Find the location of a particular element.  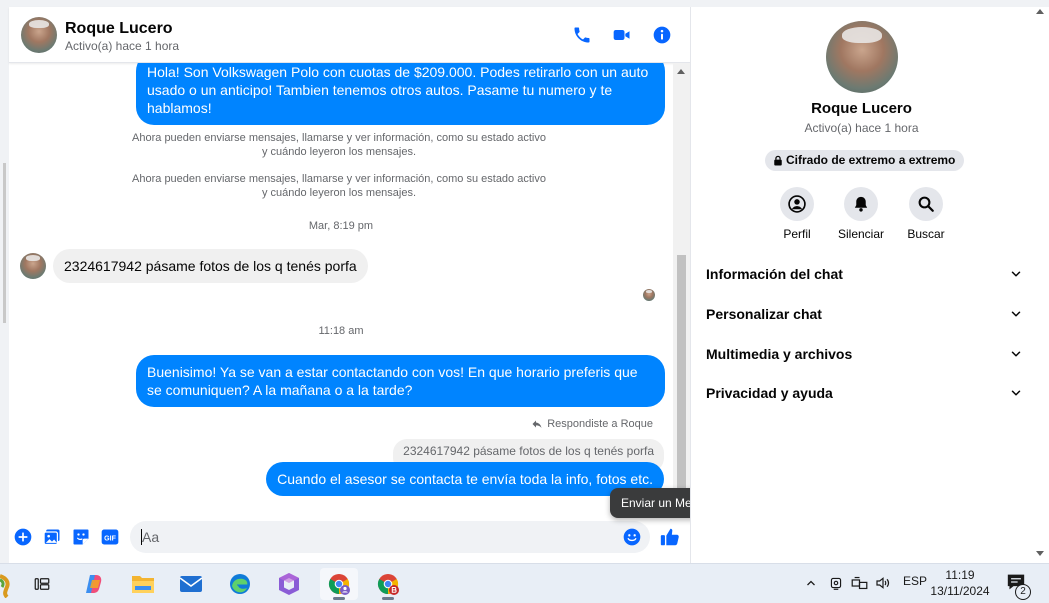

office-app is located at coordinates (289, 584).